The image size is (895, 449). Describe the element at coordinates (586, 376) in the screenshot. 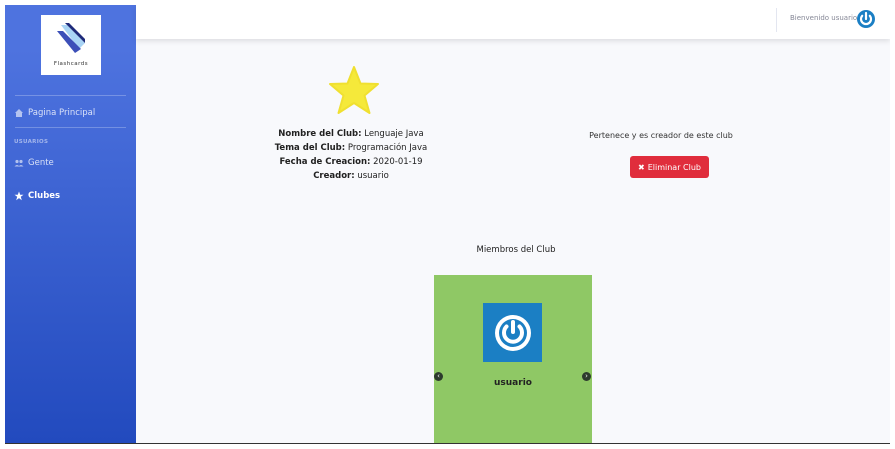

I see `carousel-next-icon: ›` at that location.